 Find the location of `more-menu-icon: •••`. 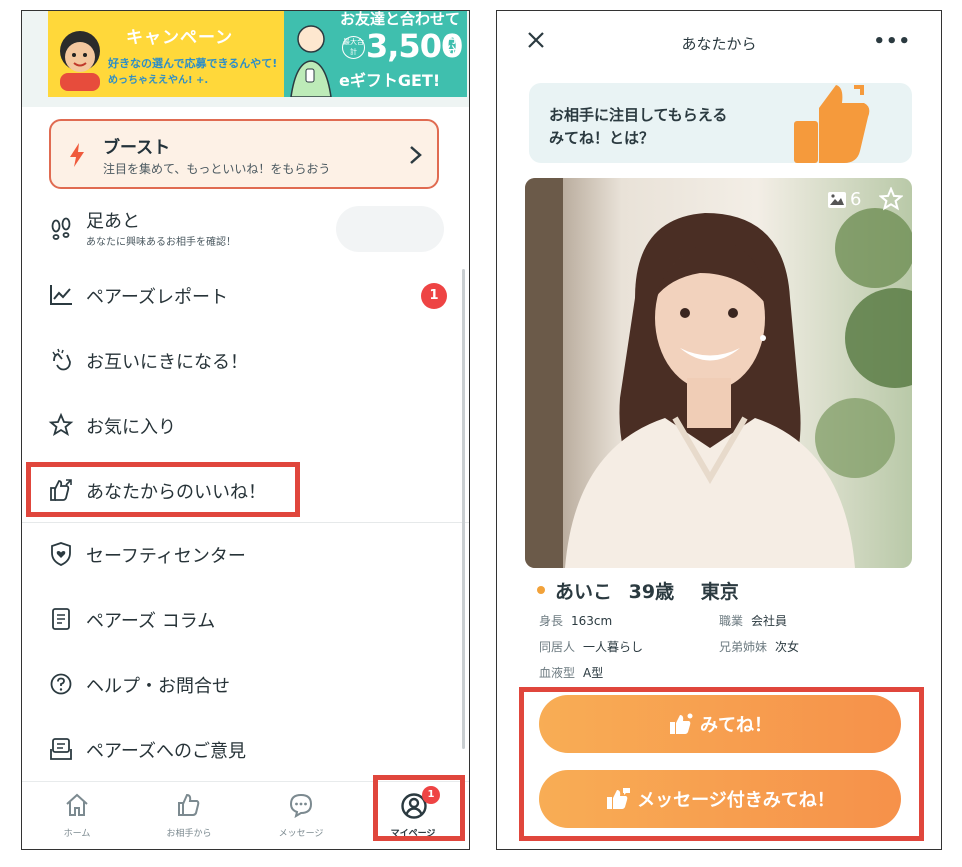

more-menu-icon: ••• is located at coordinates (892, 41).